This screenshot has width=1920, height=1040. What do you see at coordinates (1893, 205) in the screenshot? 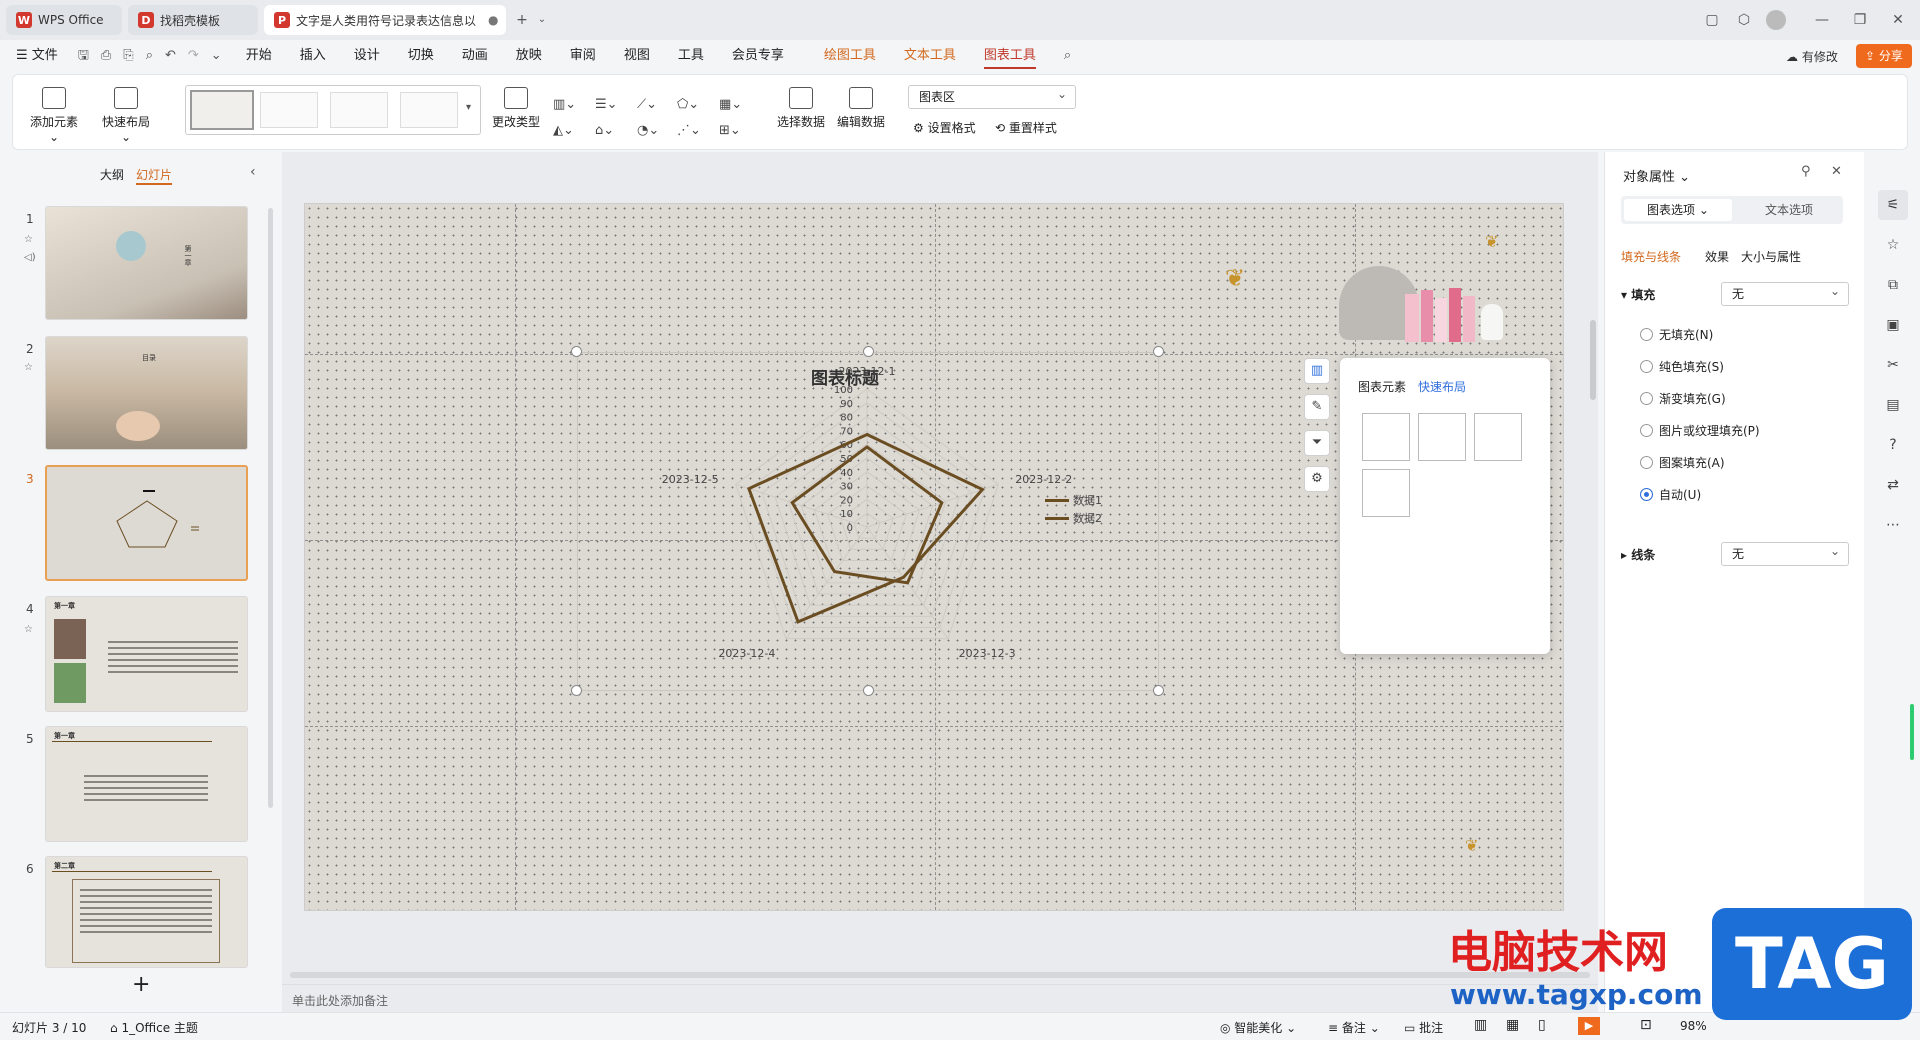
I see `properties-icon: ⚟` at bounding box center [1893, 205].